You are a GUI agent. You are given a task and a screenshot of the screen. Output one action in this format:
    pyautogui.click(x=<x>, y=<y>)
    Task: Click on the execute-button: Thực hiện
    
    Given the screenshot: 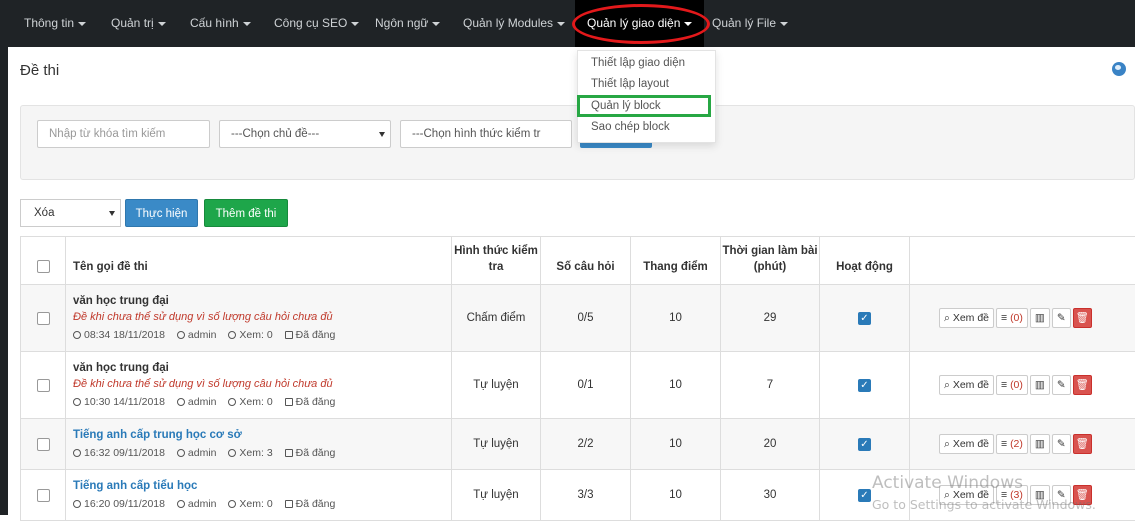 What is the action you would take?
    pyautogui.click(x=161, y=213)
    